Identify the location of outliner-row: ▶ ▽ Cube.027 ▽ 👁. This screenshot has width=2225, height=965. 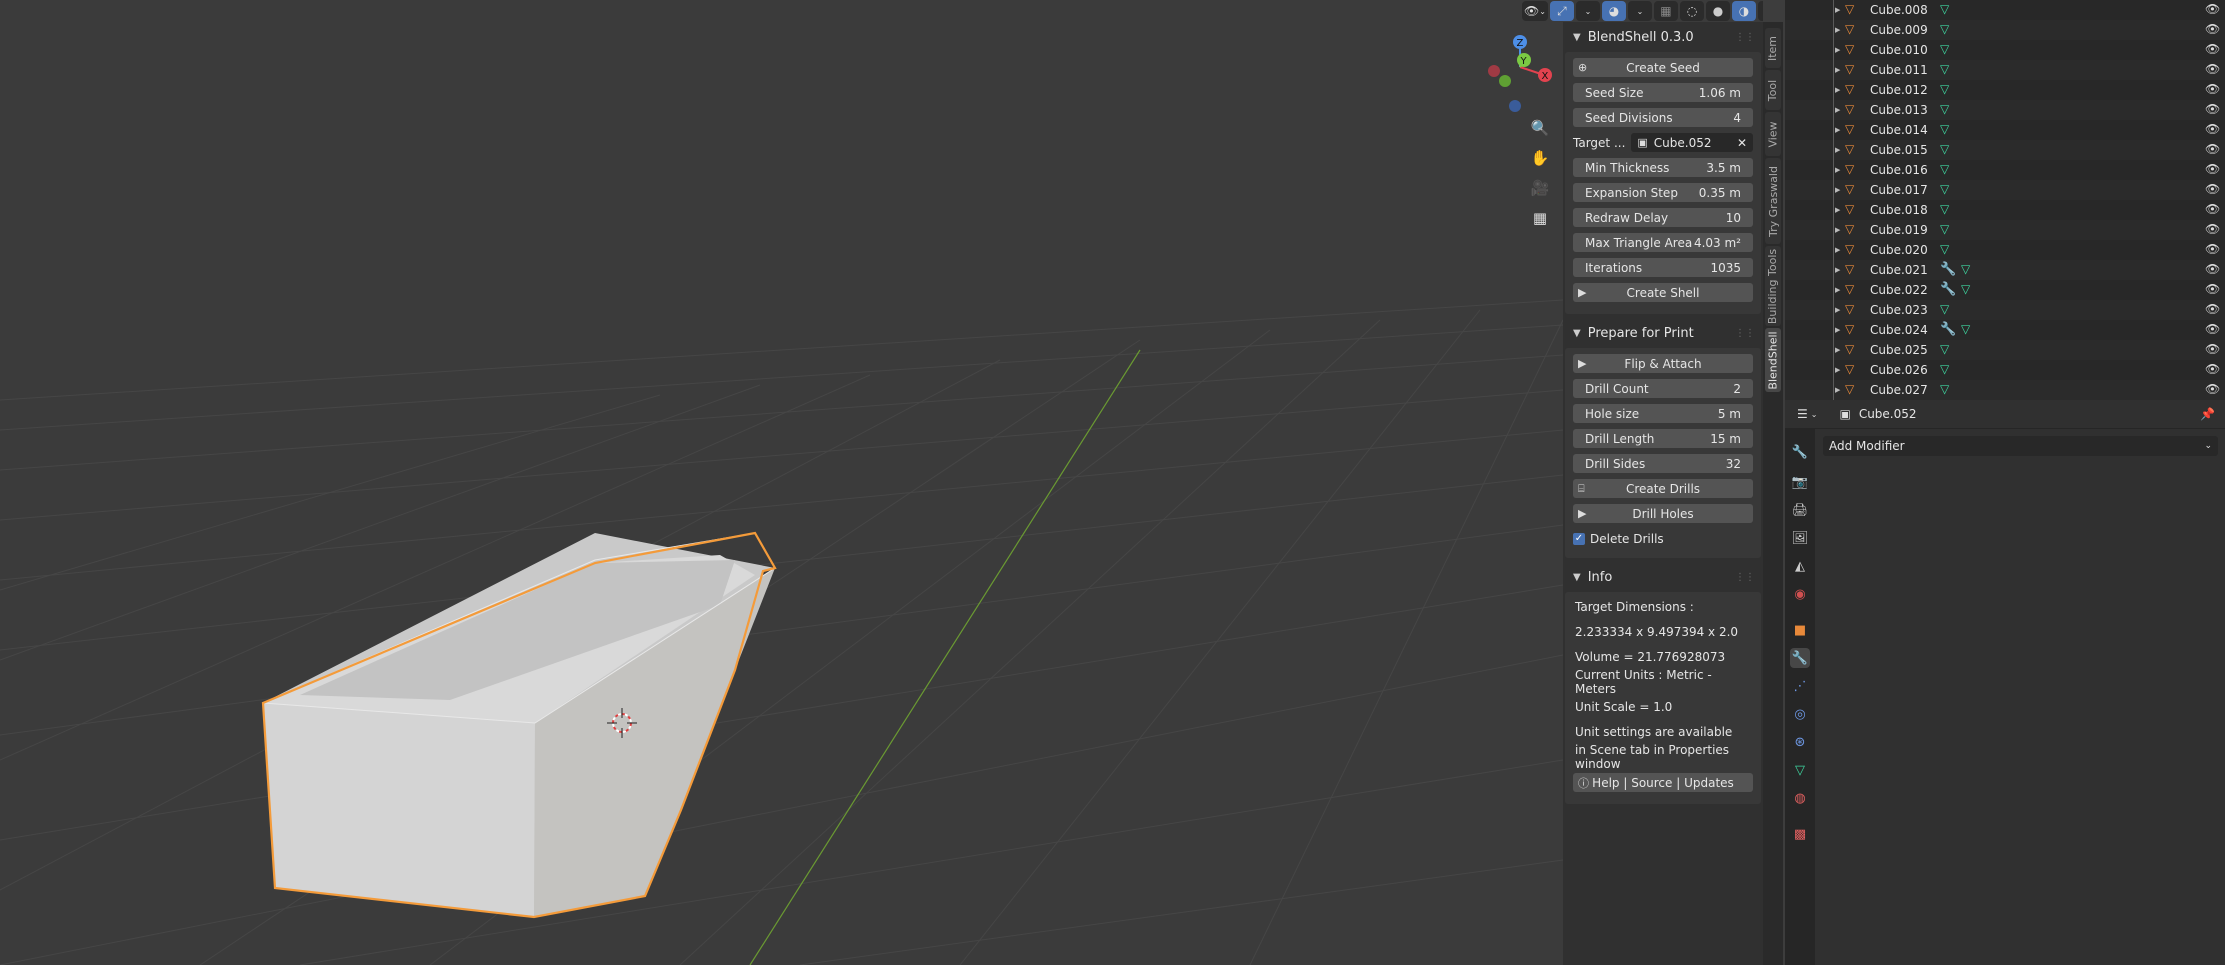
(2005, 390).